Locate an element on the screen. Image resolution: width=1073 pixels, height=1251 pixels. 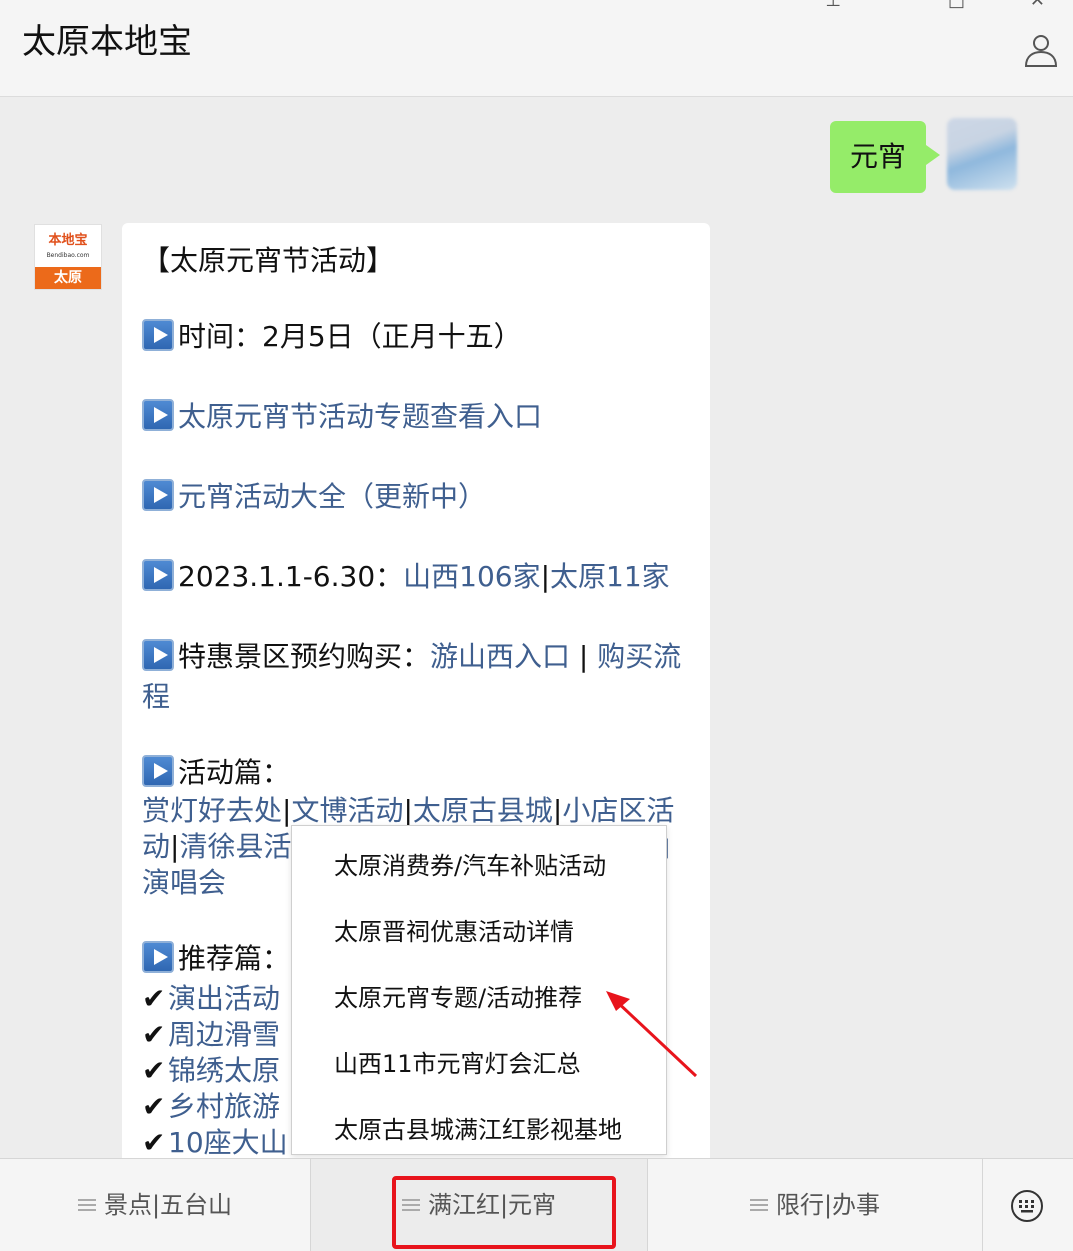
activity-links-2: 动|清徐县活 is located at coordinates (217, 846).